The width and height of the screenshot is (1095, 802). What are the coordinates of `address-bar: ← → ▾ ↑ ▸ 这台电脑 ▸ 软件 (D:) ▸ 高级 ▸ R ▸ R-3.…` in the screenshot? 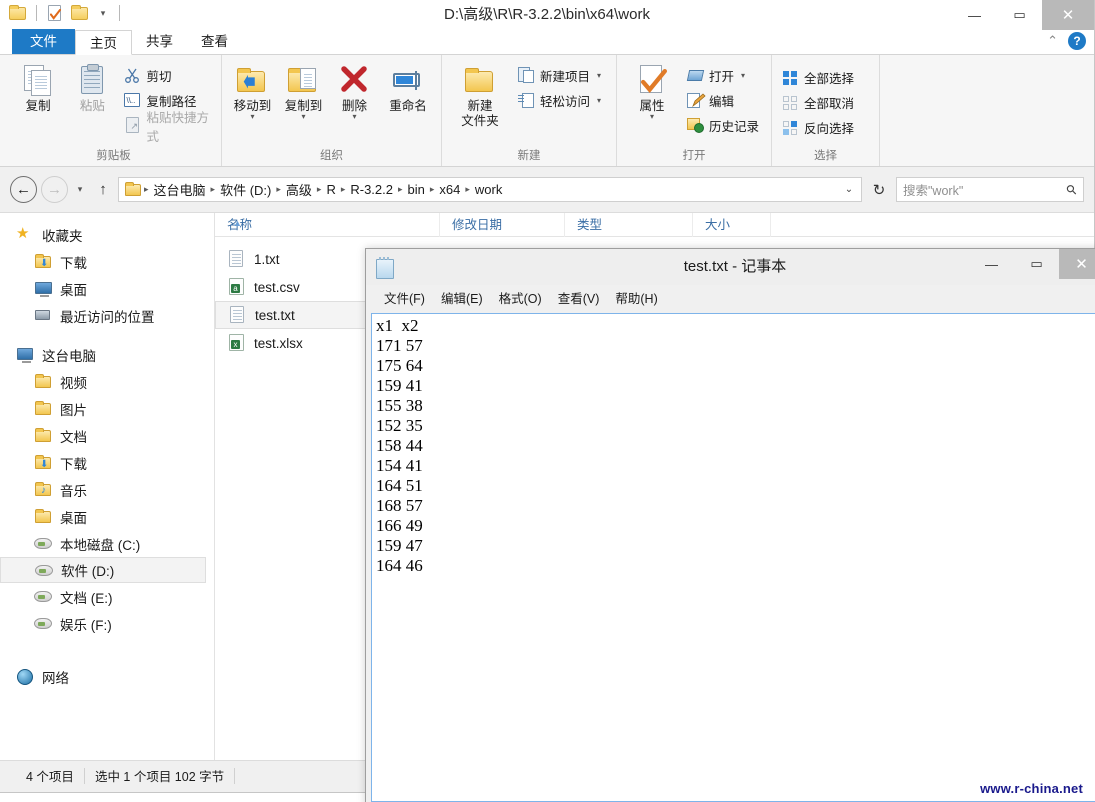 It's located at (547, 189).